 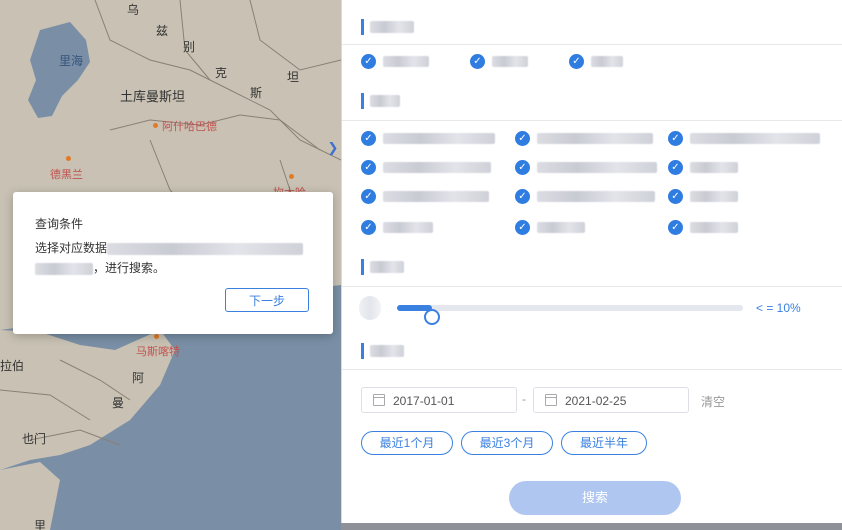 I want to click on map-label-turkmenistan: 土库曼斯坦, so click(x=153, y=96).